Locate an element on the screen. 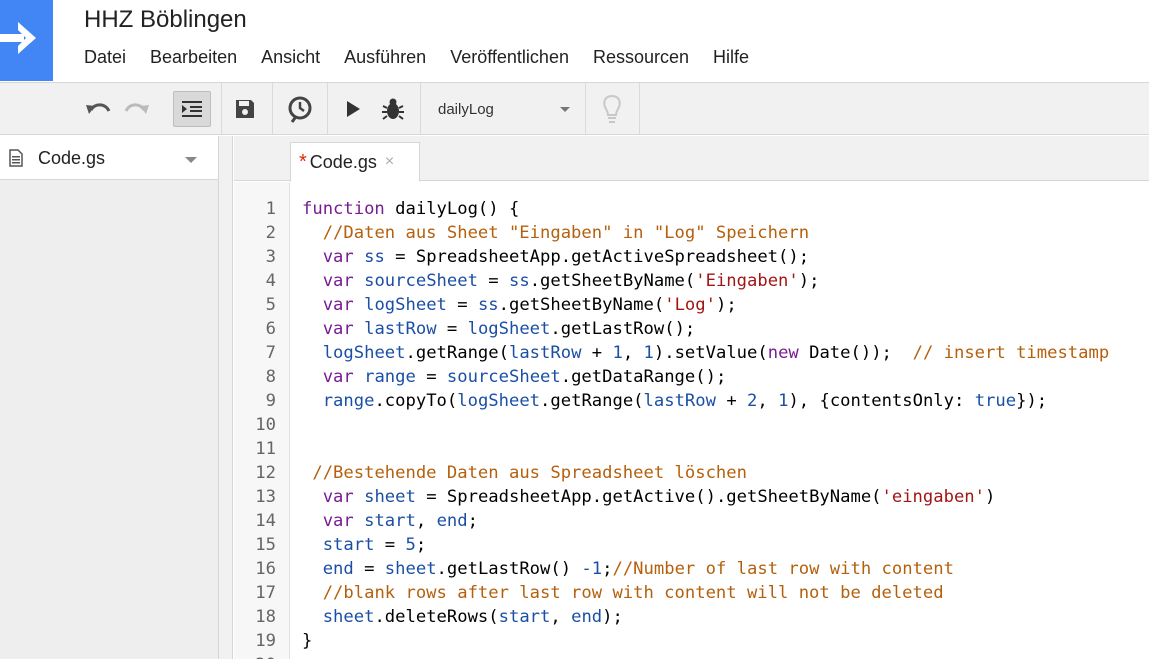 The image size is (1149, 659). clock-icon is located at coordinates (300, 109).